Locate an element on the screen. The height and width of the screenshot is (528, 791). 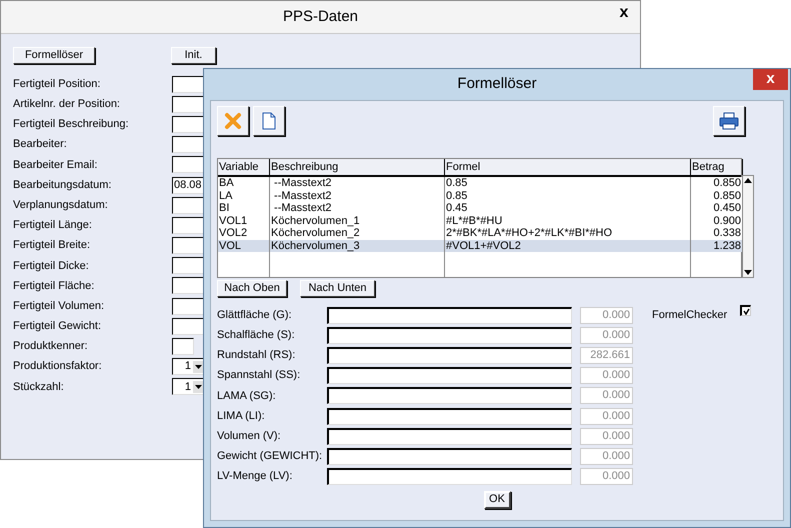
table-cell: Köchervolumen_1 is located at coordinates (357, 220).